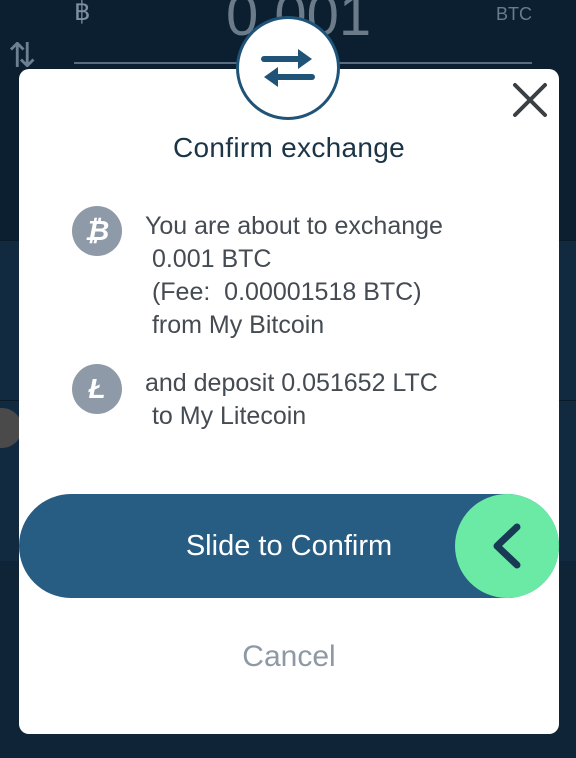 The image size is (576, 758). I want to click on exchange-from-amount: 0.001 BTC, so click(208, 259).